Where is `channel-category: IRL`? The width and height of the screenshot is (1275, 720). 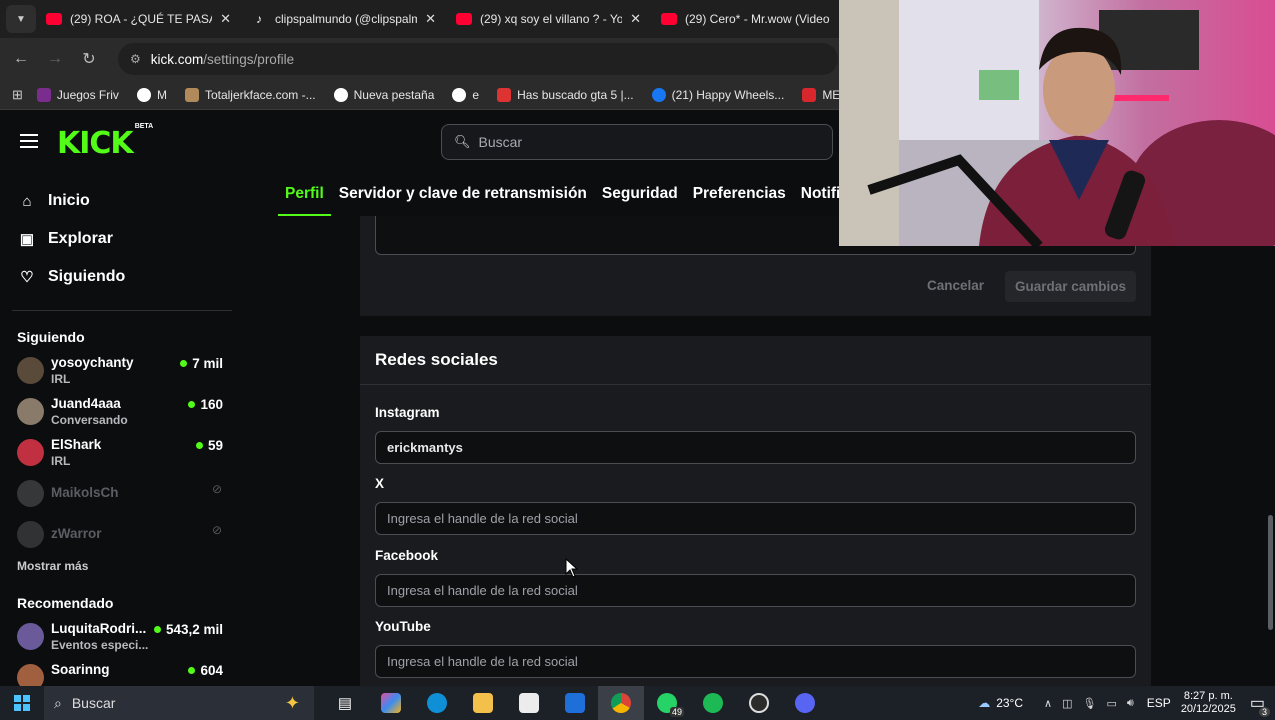 channel-category: IRL is located at coordinates (61, 379).